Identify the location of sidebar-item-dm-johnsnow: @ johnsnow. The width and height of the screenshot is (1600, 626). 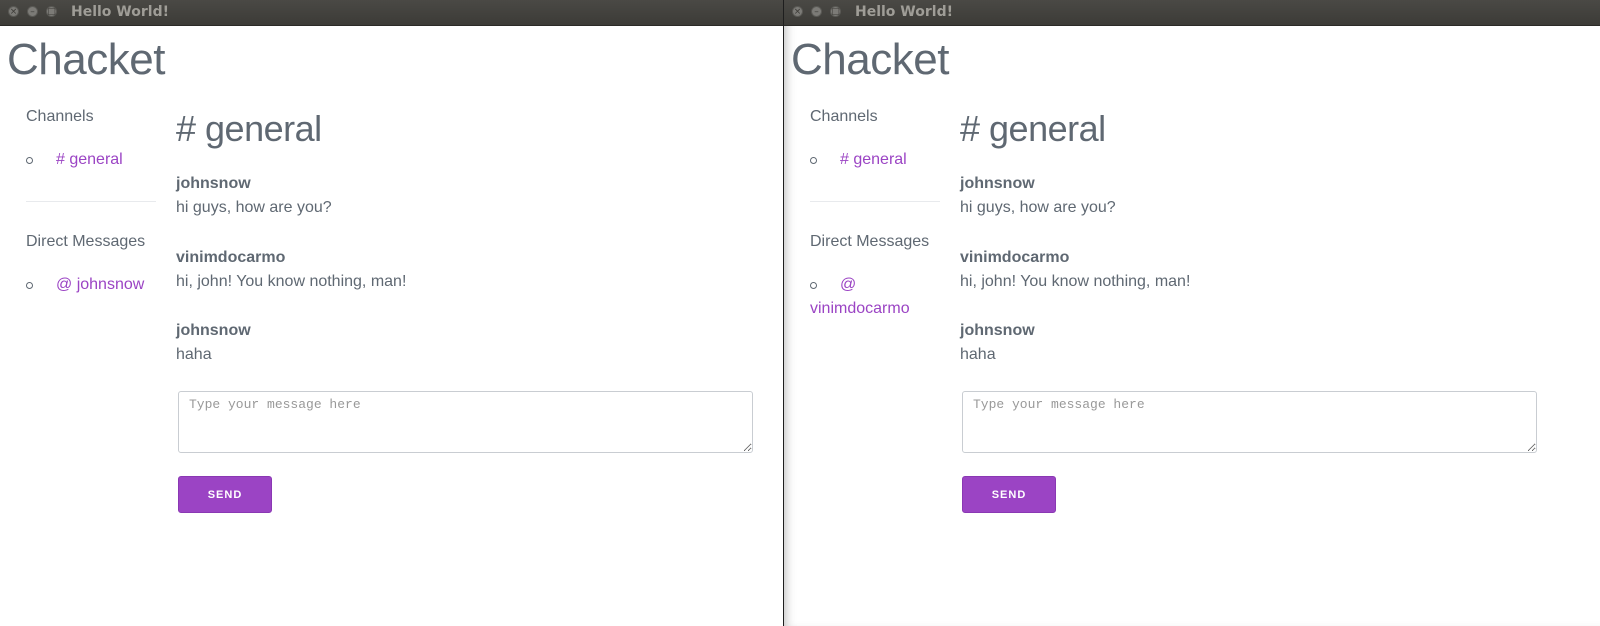
(85, 285).